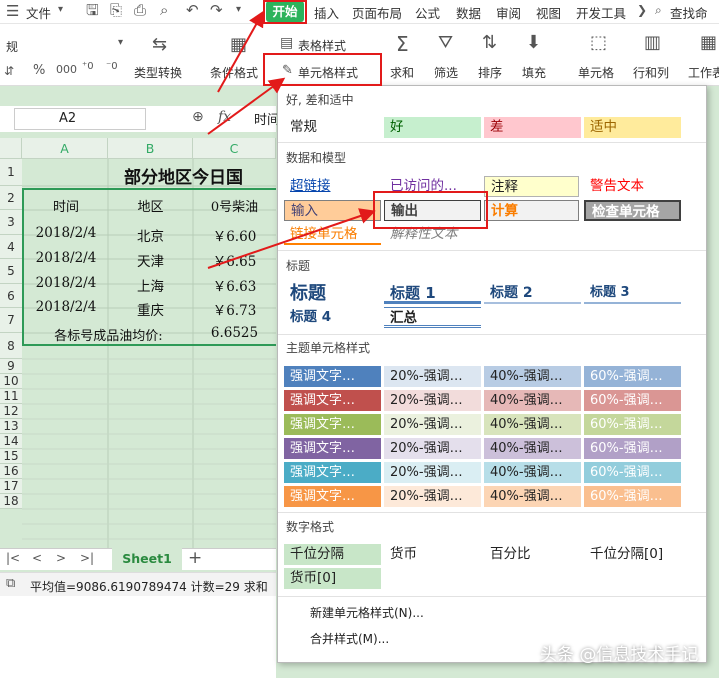 The width and height of the screenshot is (719, 678). I want to click on data-cell-b5: 上海, so click(150, 285).